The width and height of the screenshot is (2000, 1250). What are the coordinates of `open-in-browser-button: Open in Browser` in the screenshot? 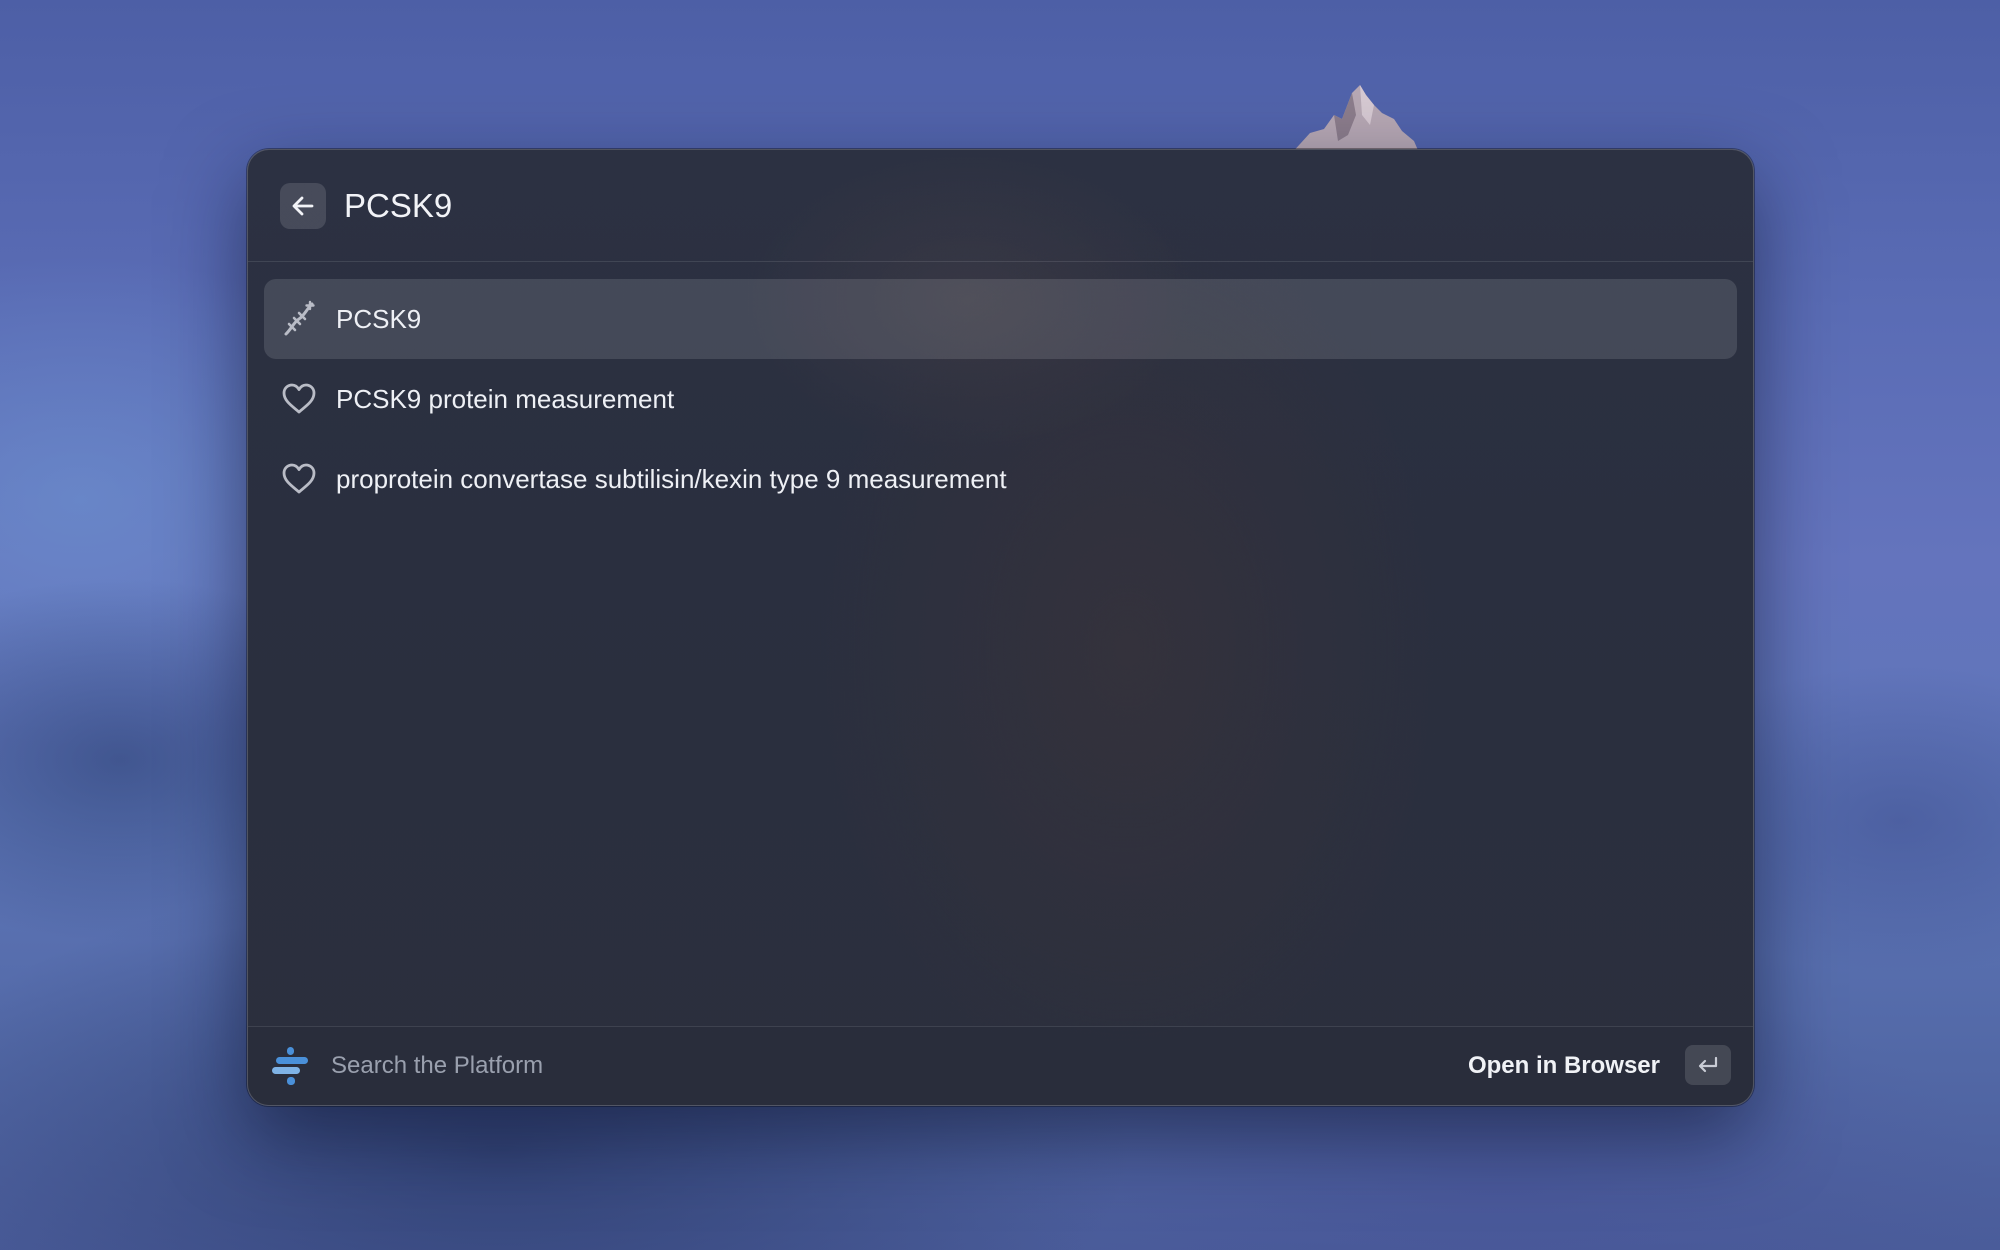 It's located at (1564, 1066).